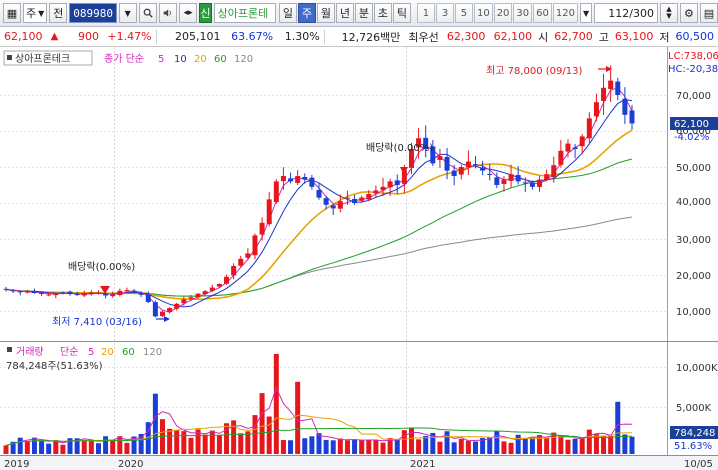 This screenshot has width=718, height=470. I want to click on layout-icon: ▤, so click(708, 13).